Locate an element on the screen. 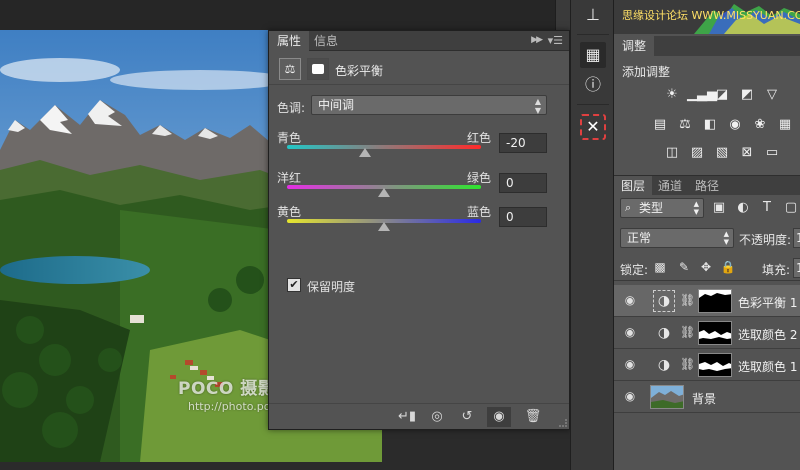  layer-name: 色彩平衡 1 is located at coordinates (767, 302).